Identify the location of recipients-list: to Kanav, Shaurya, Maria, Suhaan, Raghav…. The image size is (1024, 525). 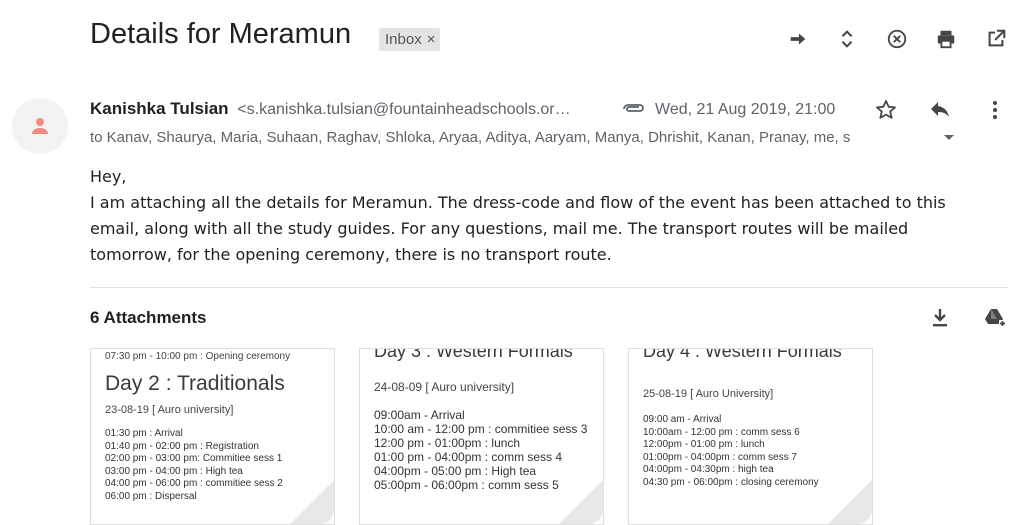
(470, 137).